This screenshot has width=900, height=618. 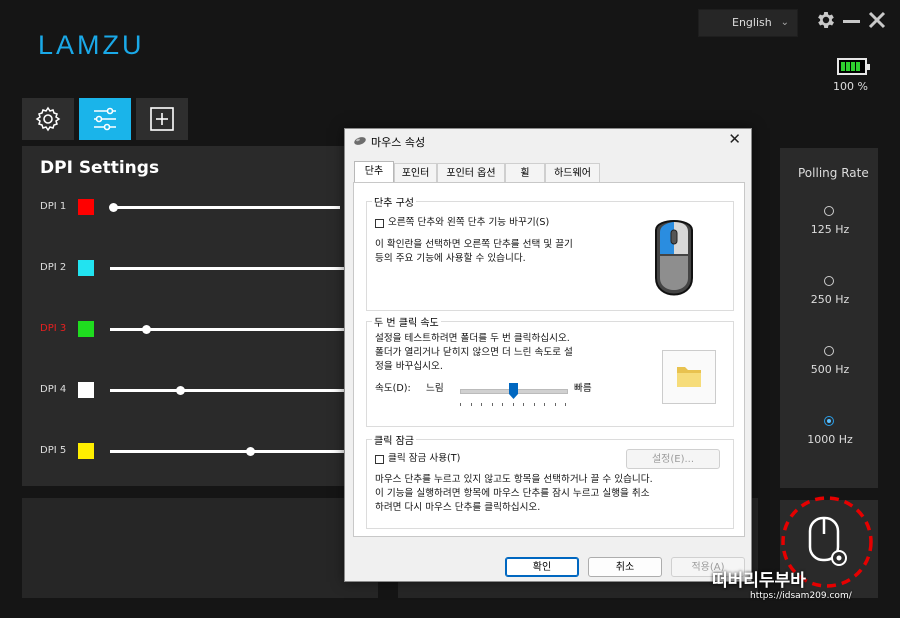 I want to click on swap-buttons-checkbox, so click(x=379, y=223).